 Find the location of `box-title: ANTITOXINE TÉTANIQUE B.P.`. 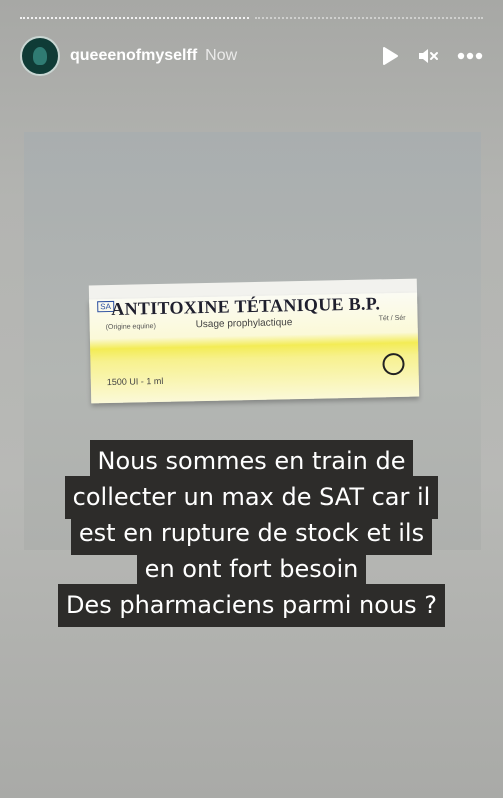

box-title: ANTITOXINE TÉTANIQUE B.P. is located at coordinates (246, 306).